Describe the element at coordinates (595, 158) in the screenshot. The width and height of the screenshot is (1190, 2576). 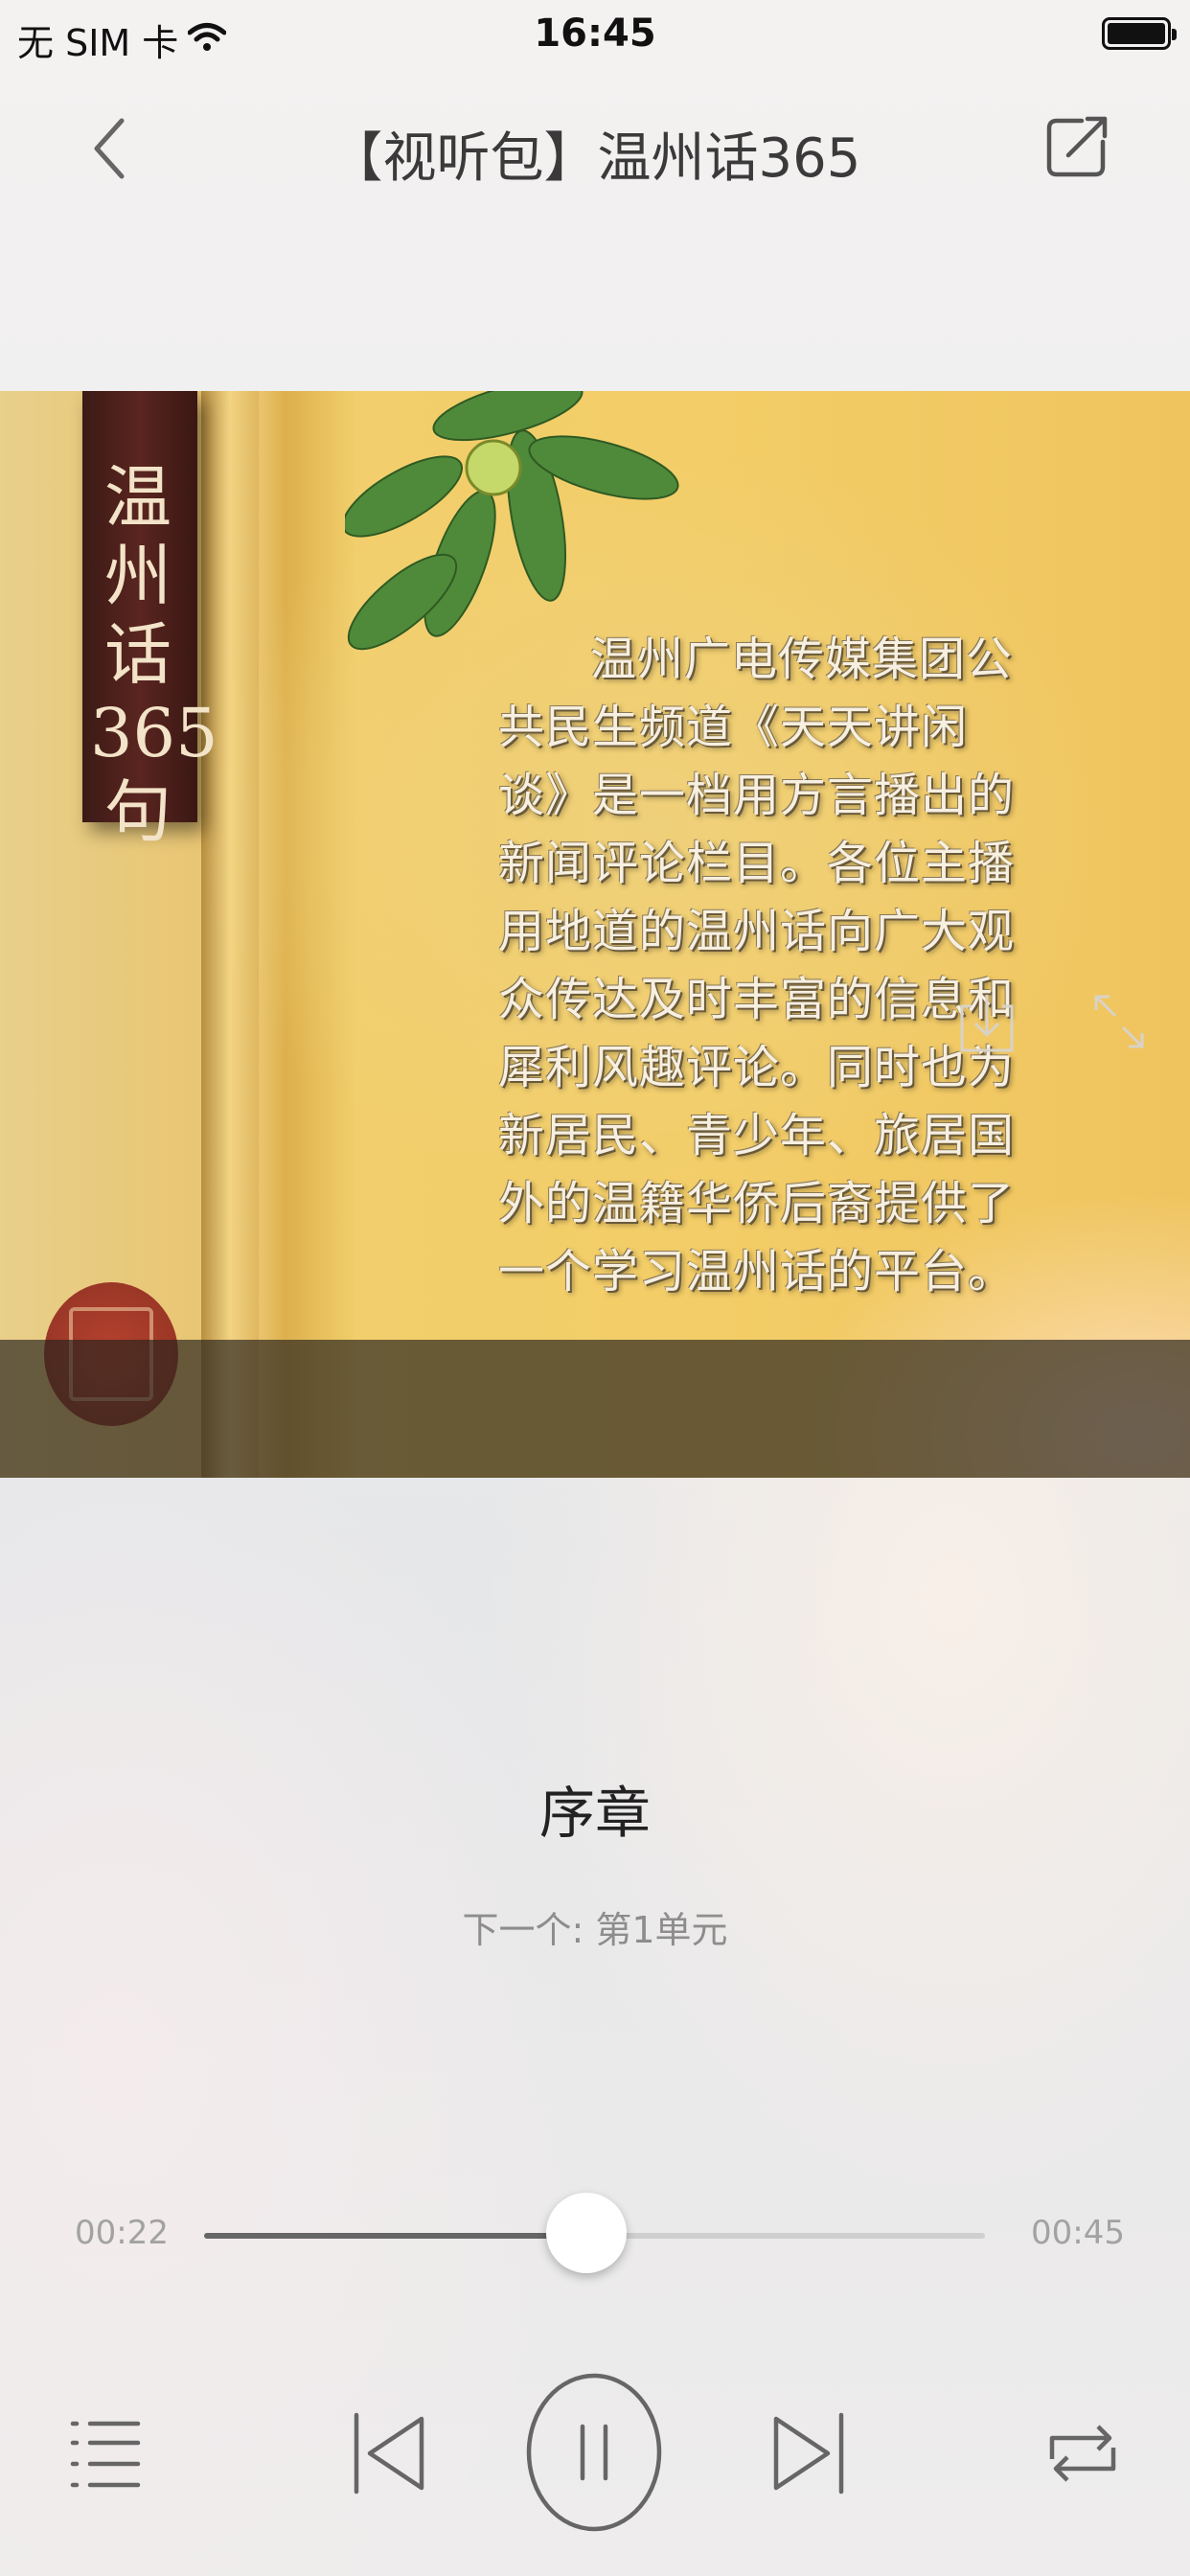
I see `page-title: 【视听包】温州话365` at that location.